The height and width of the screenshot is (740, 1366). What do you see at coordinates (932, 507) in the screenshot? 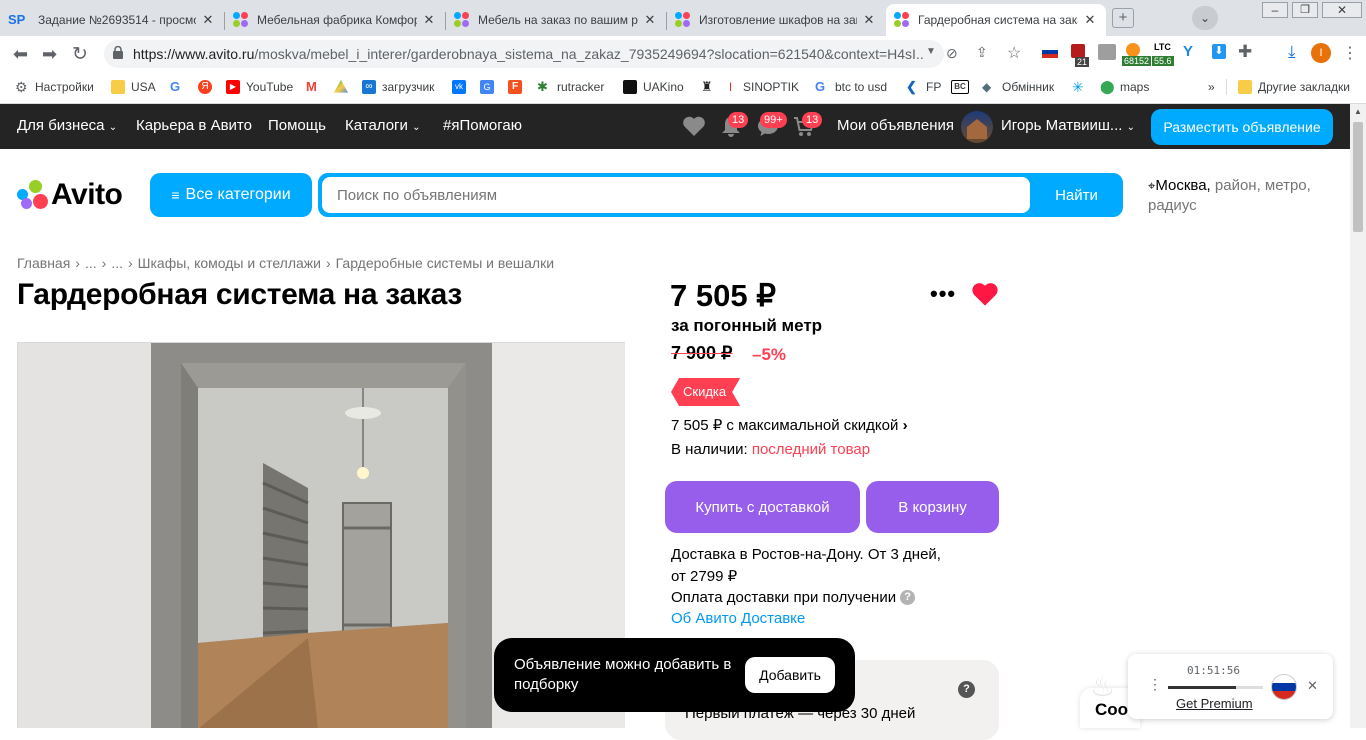
I see `add-to-cart-button: В корзину` at bounding box center [932, 507].